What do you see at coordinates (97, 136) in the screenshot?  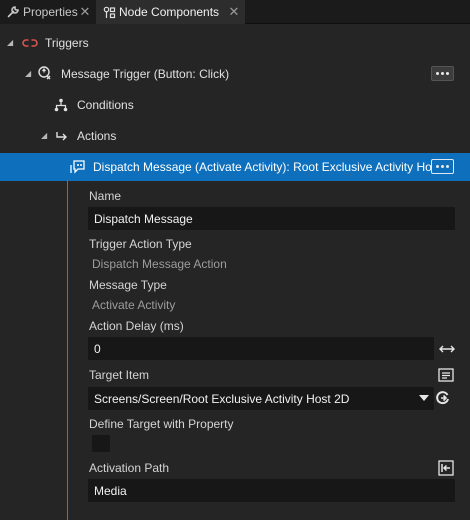 I see `tree-item-actions-label: Actions` at bounding box center [97, 136].